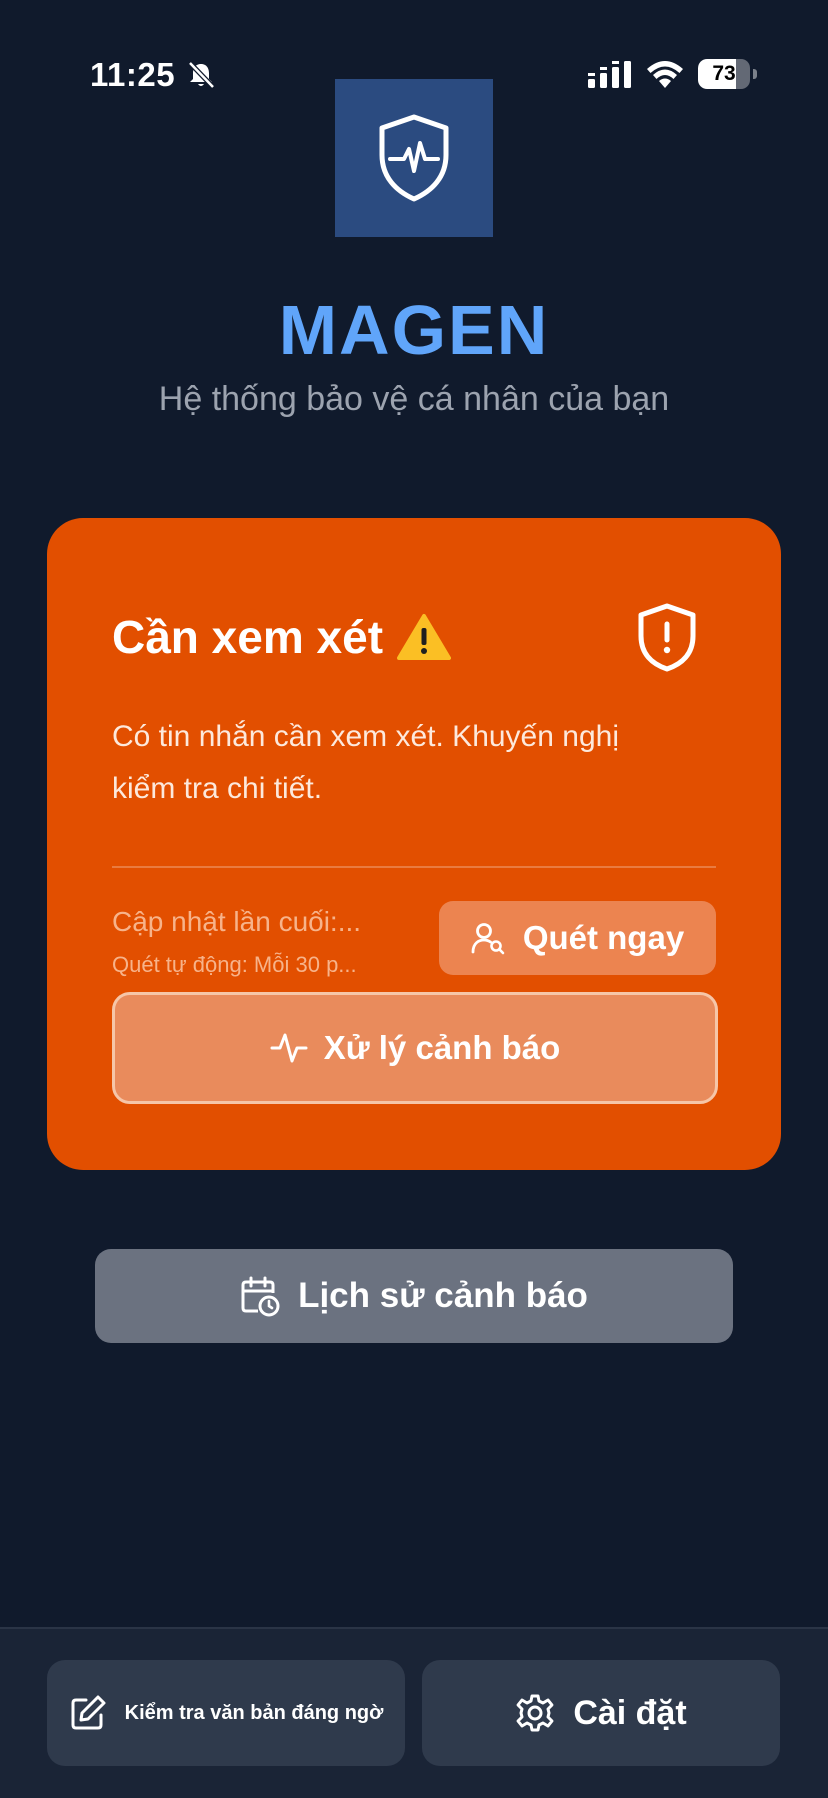 The width and height of the screenshot is (828, 1798). What do you see at coordinates (630, 1712) in the screenshot?
I see `settings-label: Cài đặt` at bounding box center [630, 1712].